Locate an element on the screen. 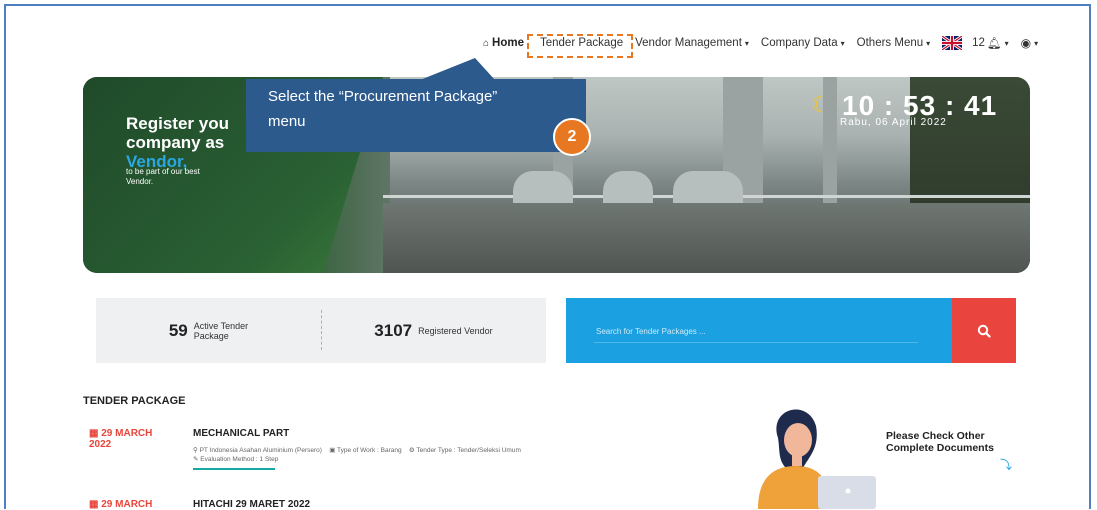  check-documents-line: Complete Documents is located at coordinates (940, 448).